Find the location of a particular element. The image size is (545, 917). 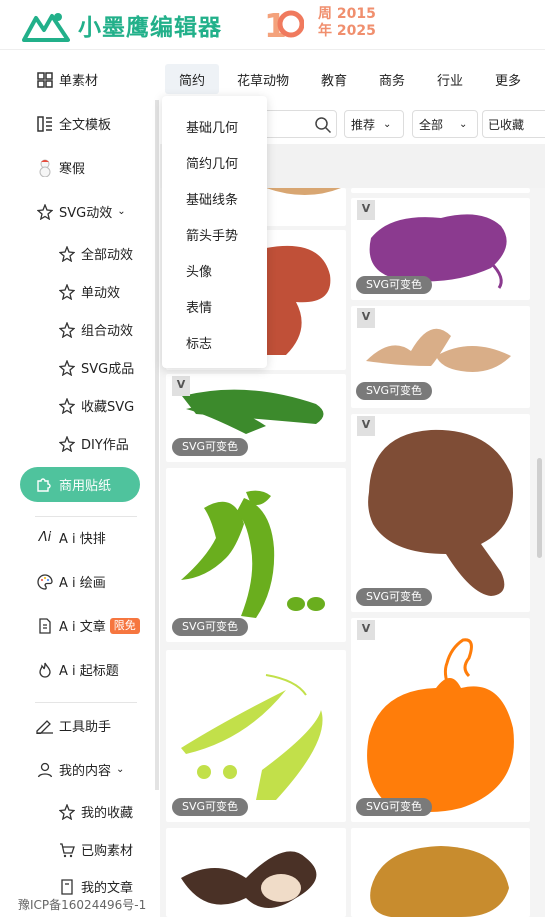

menu-item-simple-geometry: 简约几何 is located at coordinates (212, 162).